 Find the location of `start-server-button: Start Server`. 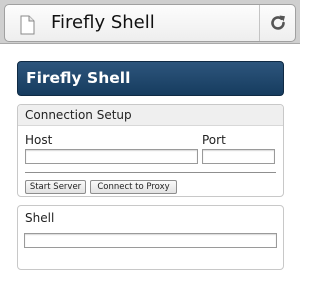

start-server-button: Start Server is located at coordinates (55, 187).